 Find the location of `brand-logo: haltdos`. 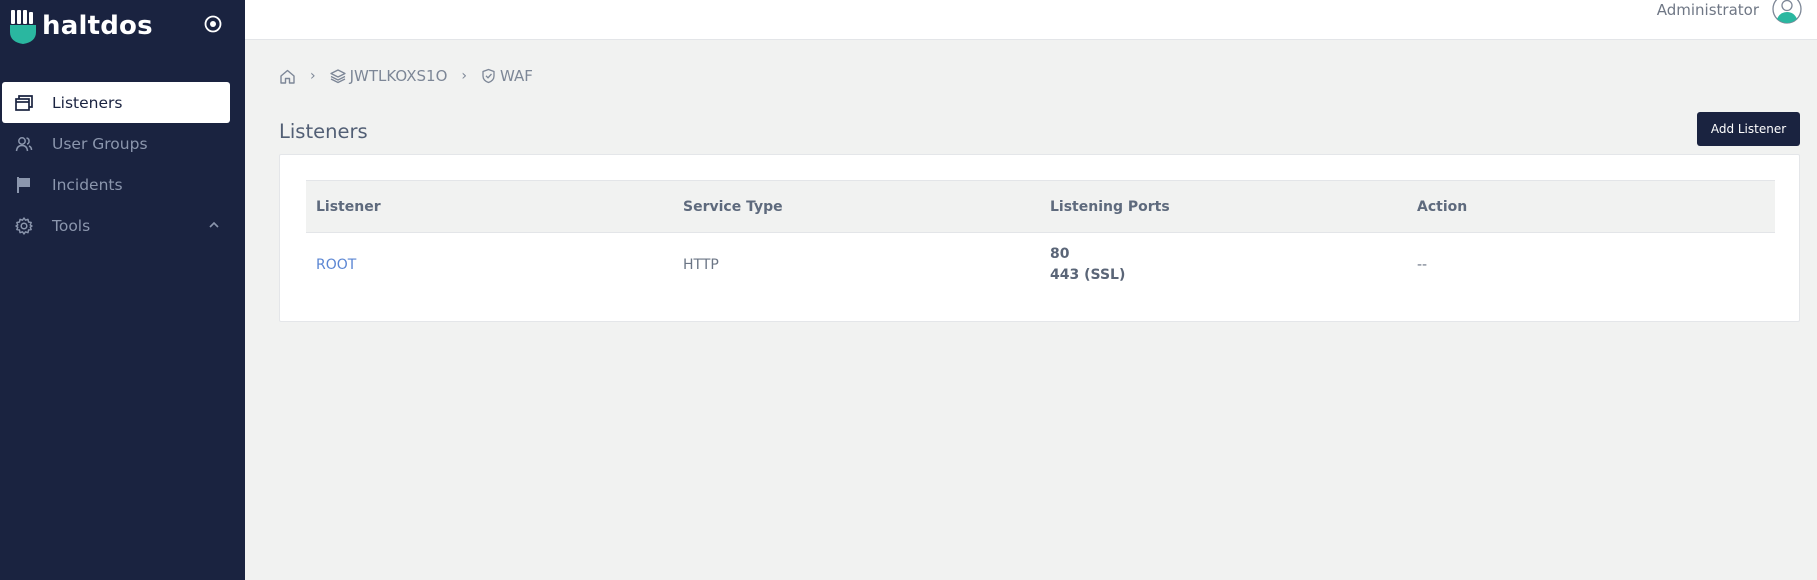

brand-logo: haltdos is located at coordinates (80, 26).